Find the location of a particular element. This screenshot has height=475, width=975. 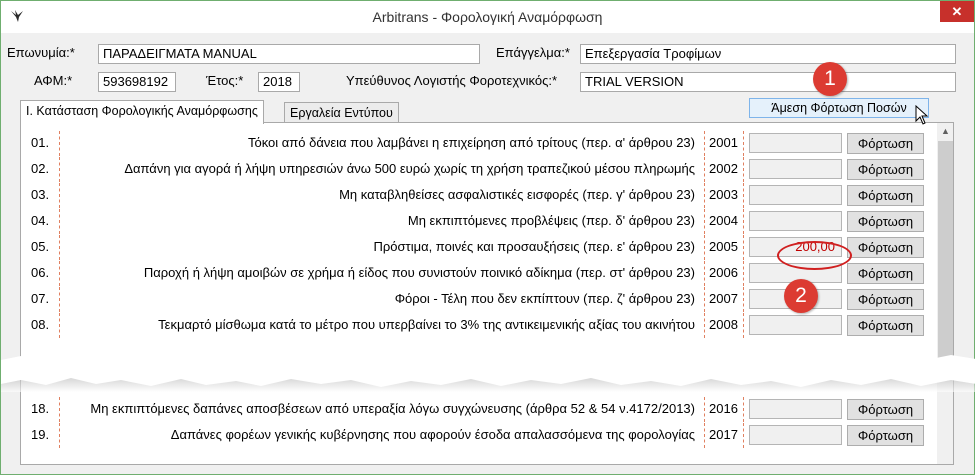

tab-form-tools: Εργαλεία Εντύπου is located at coordinates (341, 112).